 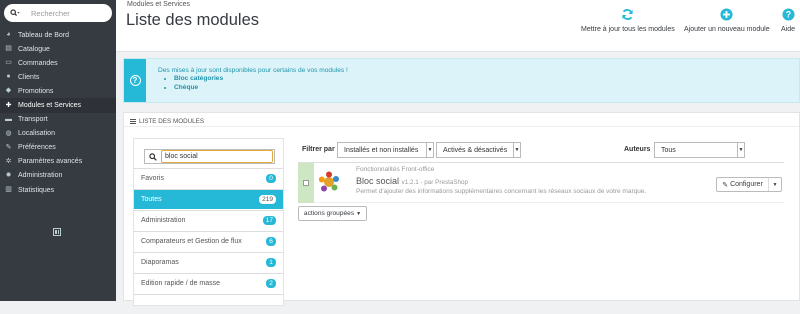 I want to click on filter-label: Filtrer par, so click(x=318, y=149).